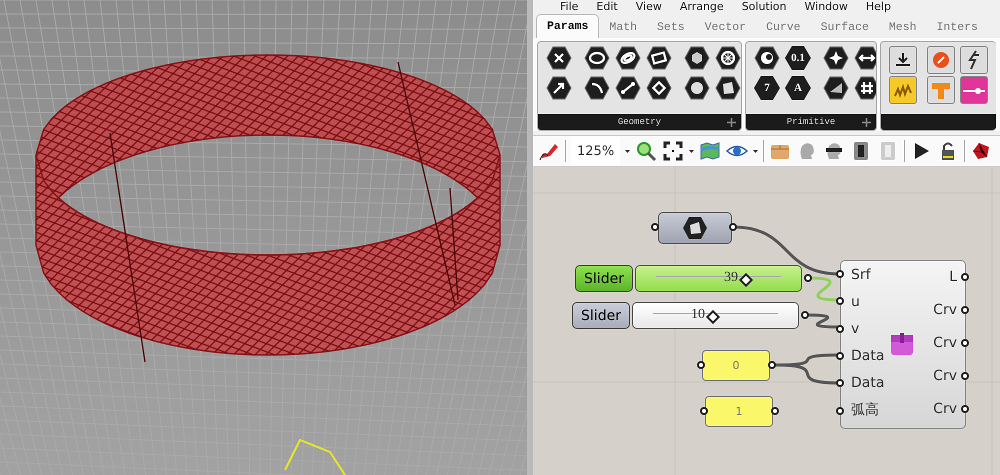  I want to click on tab: Mesh, so click(902, 27).